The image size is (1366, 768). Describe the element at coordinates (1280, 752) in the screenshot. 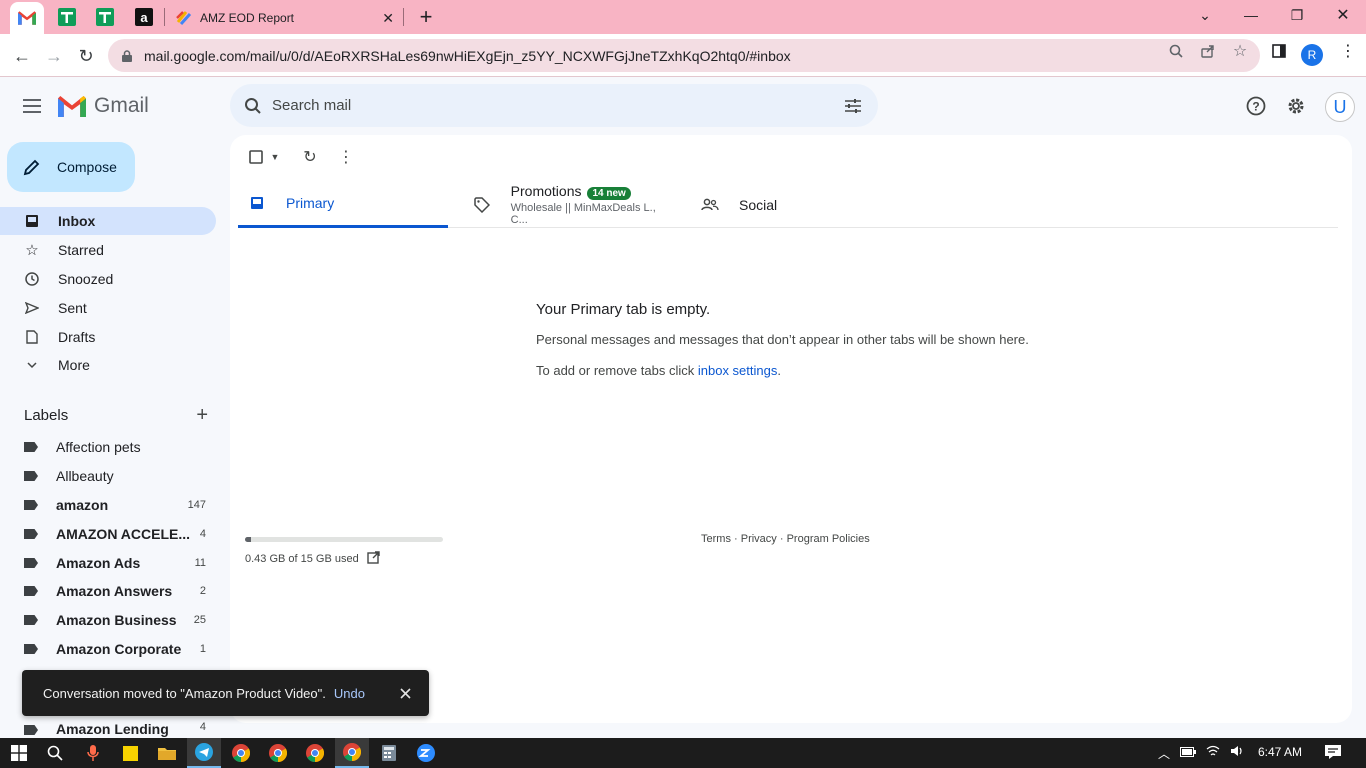

I see `taskbar-clock: 6:47 AM` at that location.